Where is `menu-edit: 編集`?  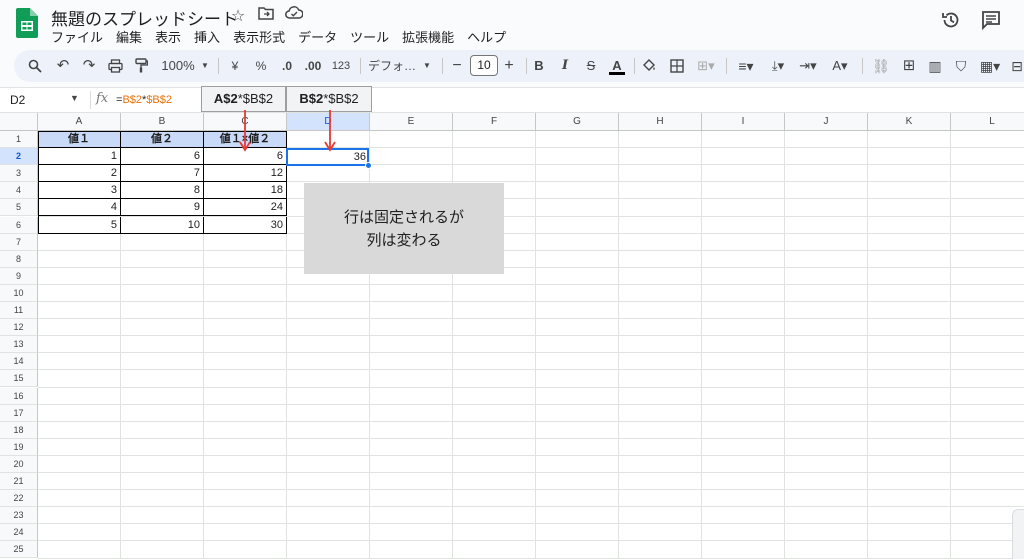 menu-edit: 編集 is located at coordinates (132, 36).